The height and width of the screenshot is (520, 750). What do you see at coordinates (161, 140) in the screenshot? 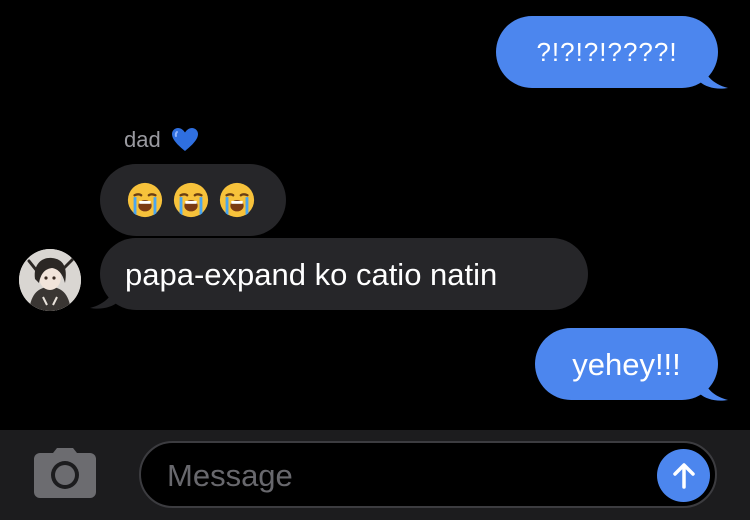
I see `sender-name-row: dad` at bounding box center [161, 140].